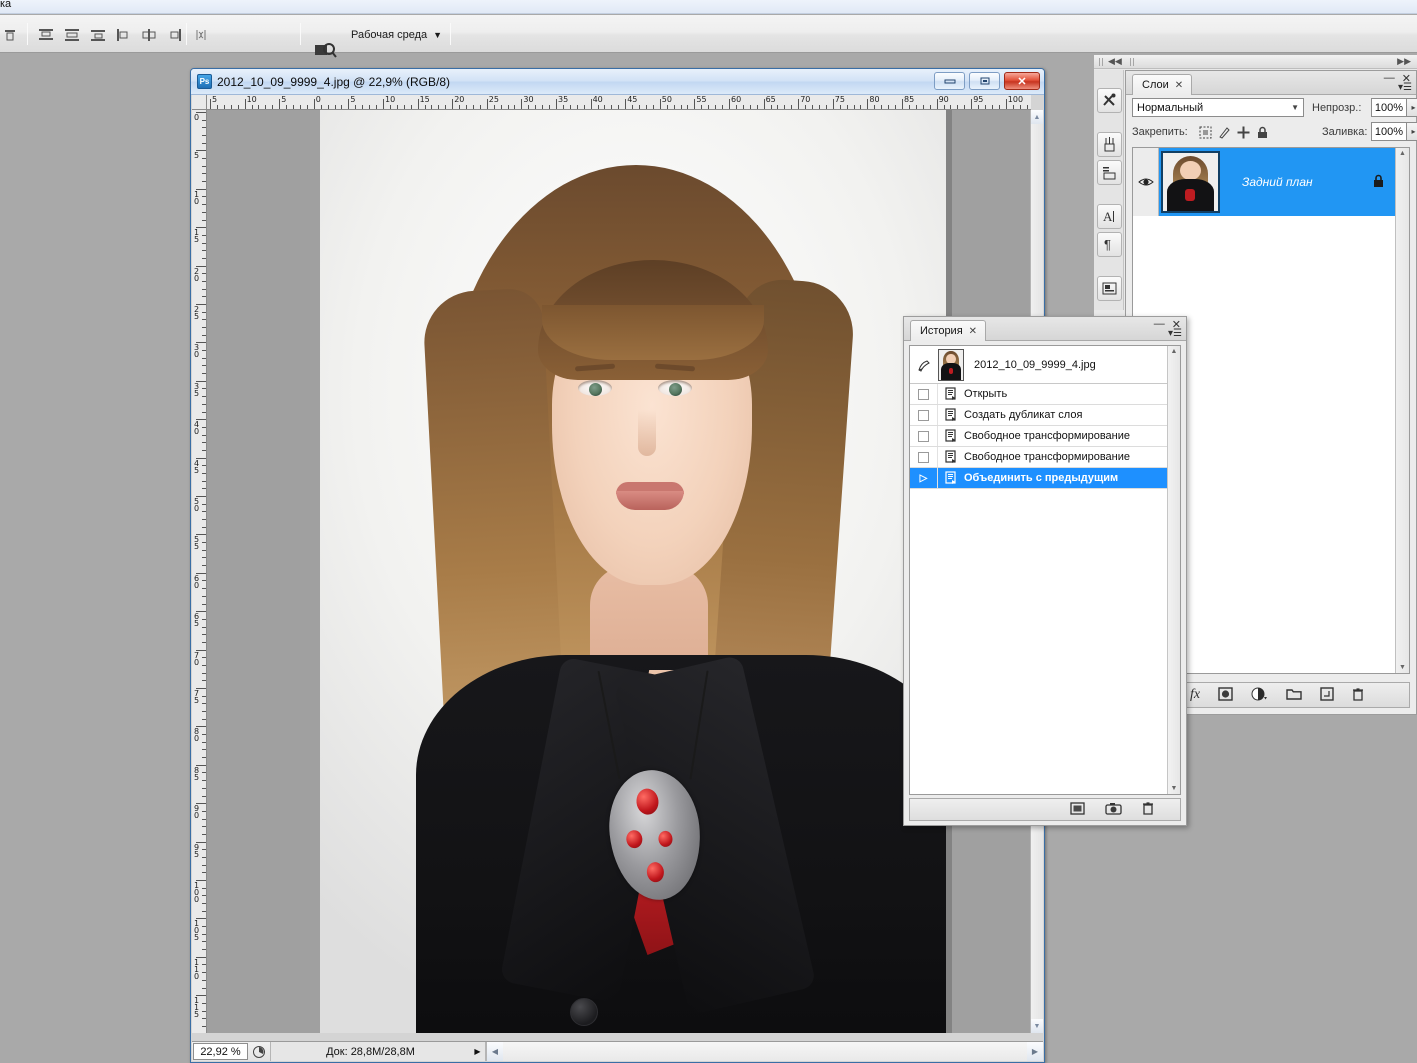  Describe the element at coordinates (1412, 107) in the screenshot. I see `opacity-stepper: ▸` at that location.